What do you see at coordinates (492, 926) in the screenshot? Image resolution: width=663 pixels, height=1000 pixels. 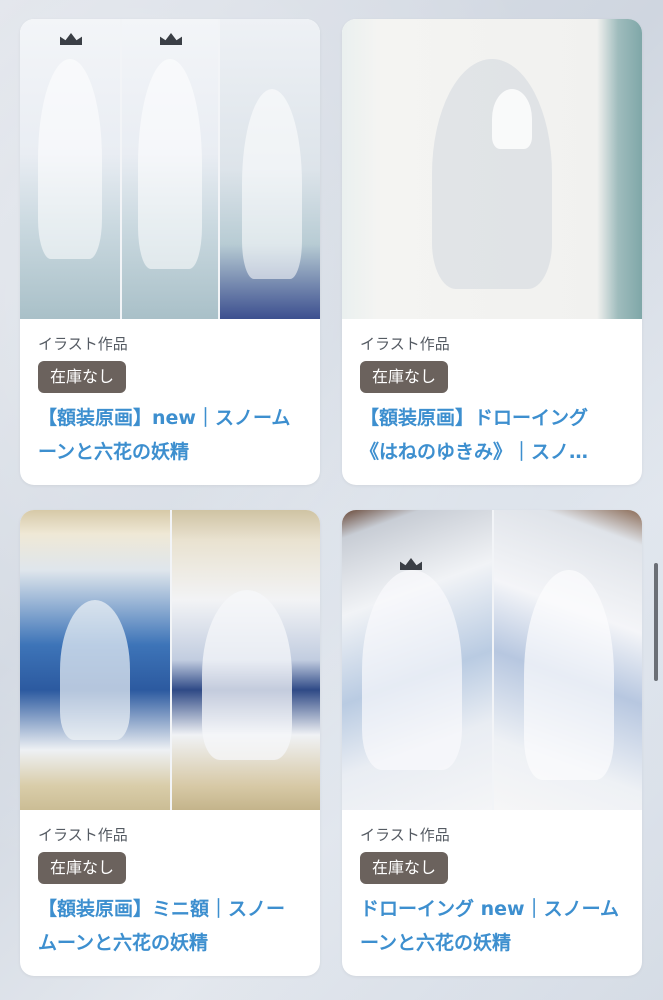 I see `product-title-link: ドローイング new｜スノームーンと六花の妖精` at bounding box center [492, 926].